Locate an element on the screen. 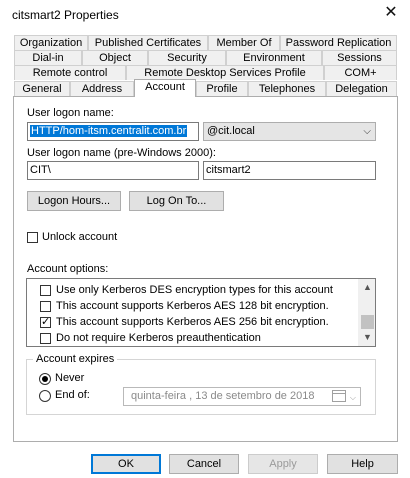 The image size is (410, 478). window-title: citsmart2 Properties is located at coordinates (65, 15).